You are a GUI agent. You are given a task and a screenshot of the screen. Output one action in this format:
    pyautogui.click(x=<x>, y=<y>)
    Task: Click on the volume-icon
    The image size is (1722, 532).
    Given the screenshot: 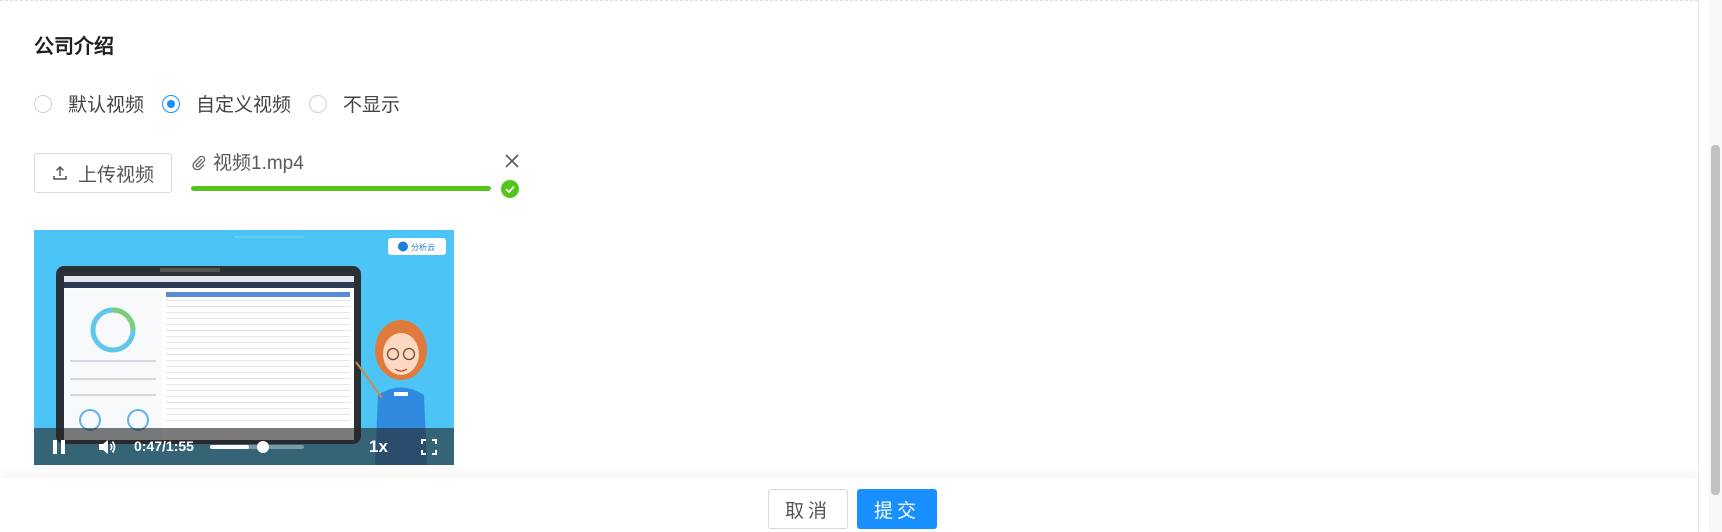 What is the action you would take?
    pyautogui.click(x=107, y=447)
    